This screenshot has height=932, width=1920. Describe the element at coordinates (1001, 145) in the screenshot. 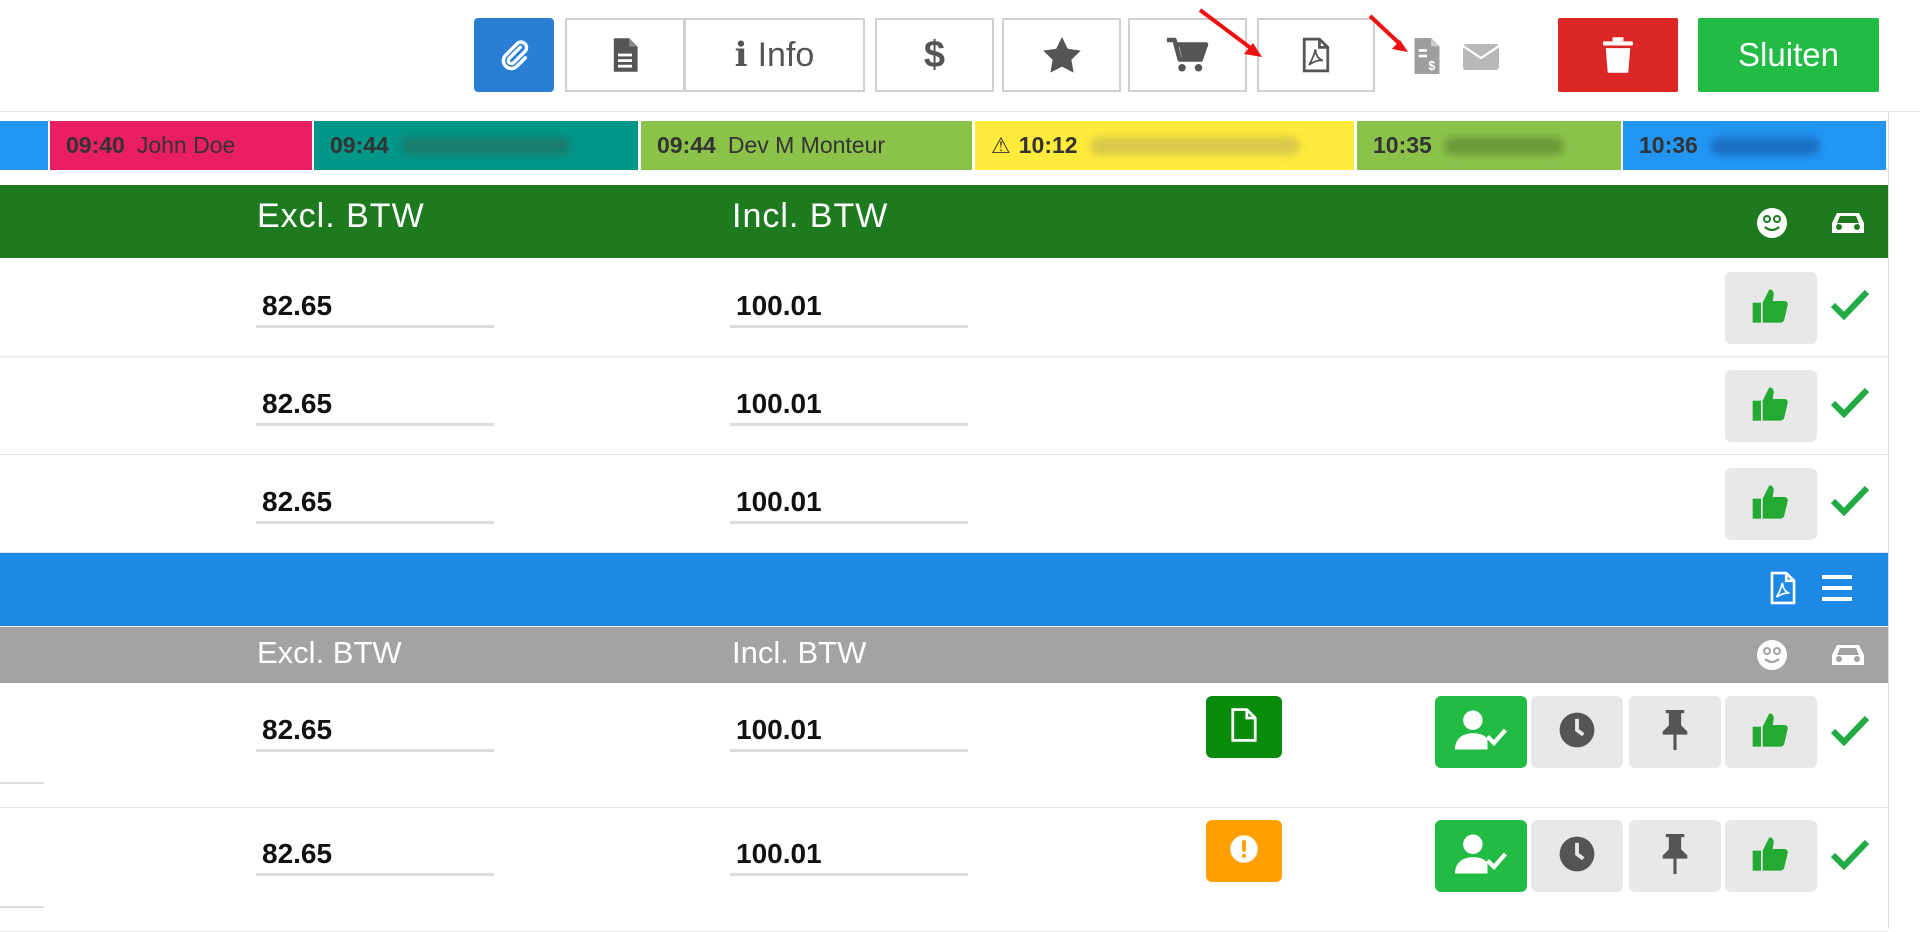

I see `warning-icon: ⚠` at that location.